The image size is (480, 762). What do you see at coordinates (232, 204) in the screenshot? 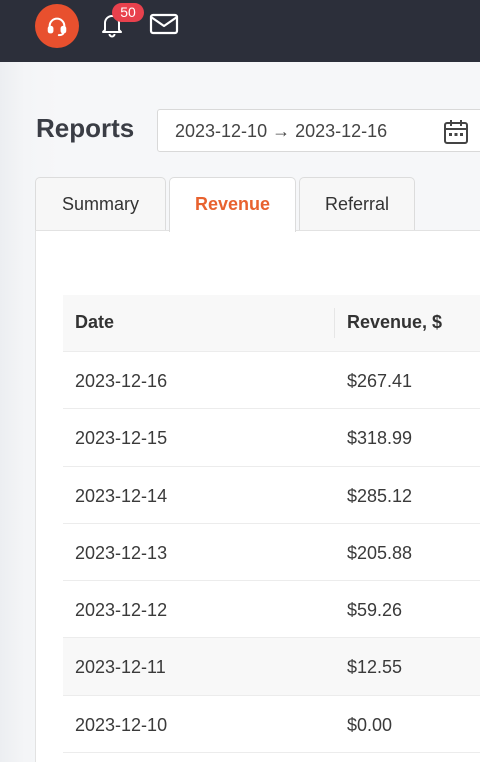
I see `tab-revenue: Revenue` at bounding box center [232, 204].